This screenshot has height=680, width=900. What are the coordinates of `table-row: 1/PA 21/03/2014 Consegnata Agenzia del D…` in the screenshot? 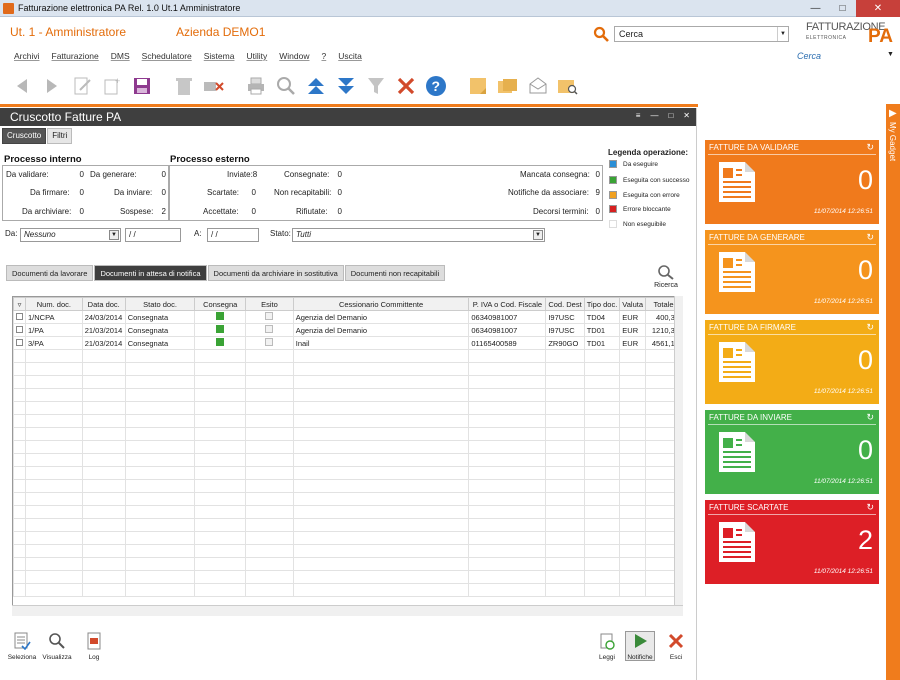 It's located at (347, 330).